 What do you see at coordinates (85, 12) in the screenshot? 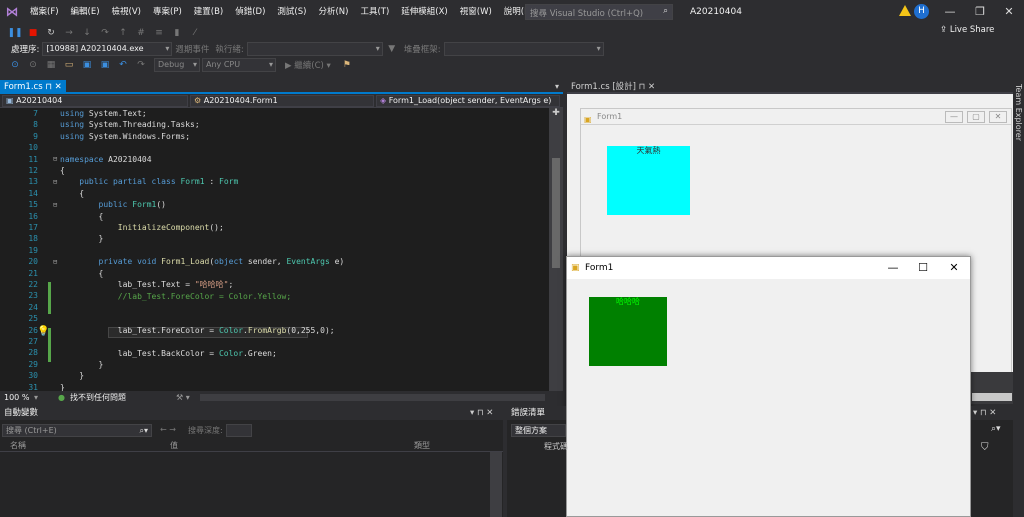
I see `menu-edit: 編輯(E)` at bounding box center [85, 12].